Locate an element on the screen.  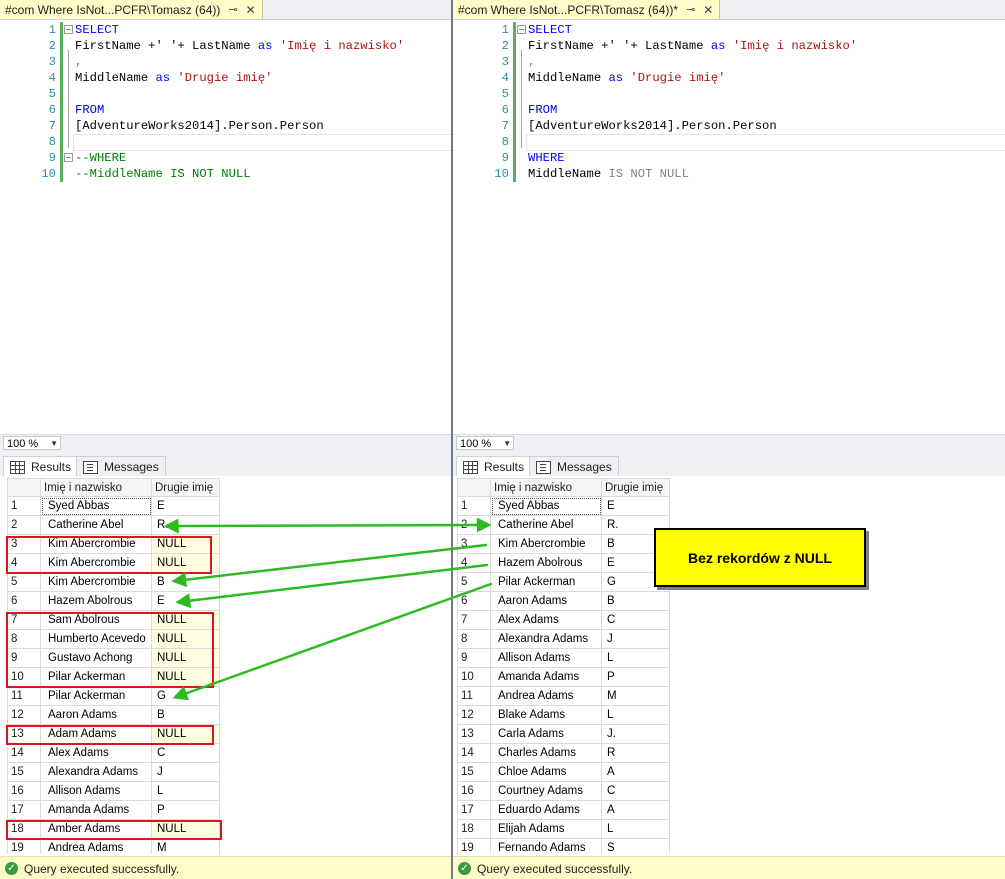
code-line: 1 SELECT is located at coordinates (729, 30).